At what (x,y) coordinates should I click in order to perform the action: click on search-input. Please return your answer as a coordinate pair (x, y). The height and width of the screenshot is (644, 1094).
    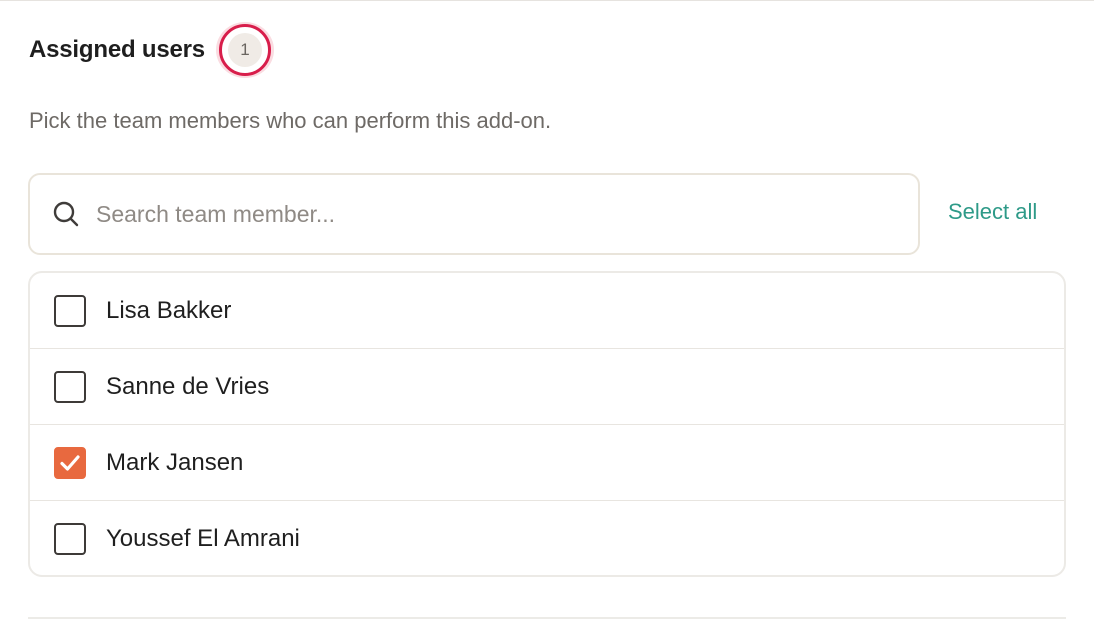
    Looking at the image, I should click on (486, 214).